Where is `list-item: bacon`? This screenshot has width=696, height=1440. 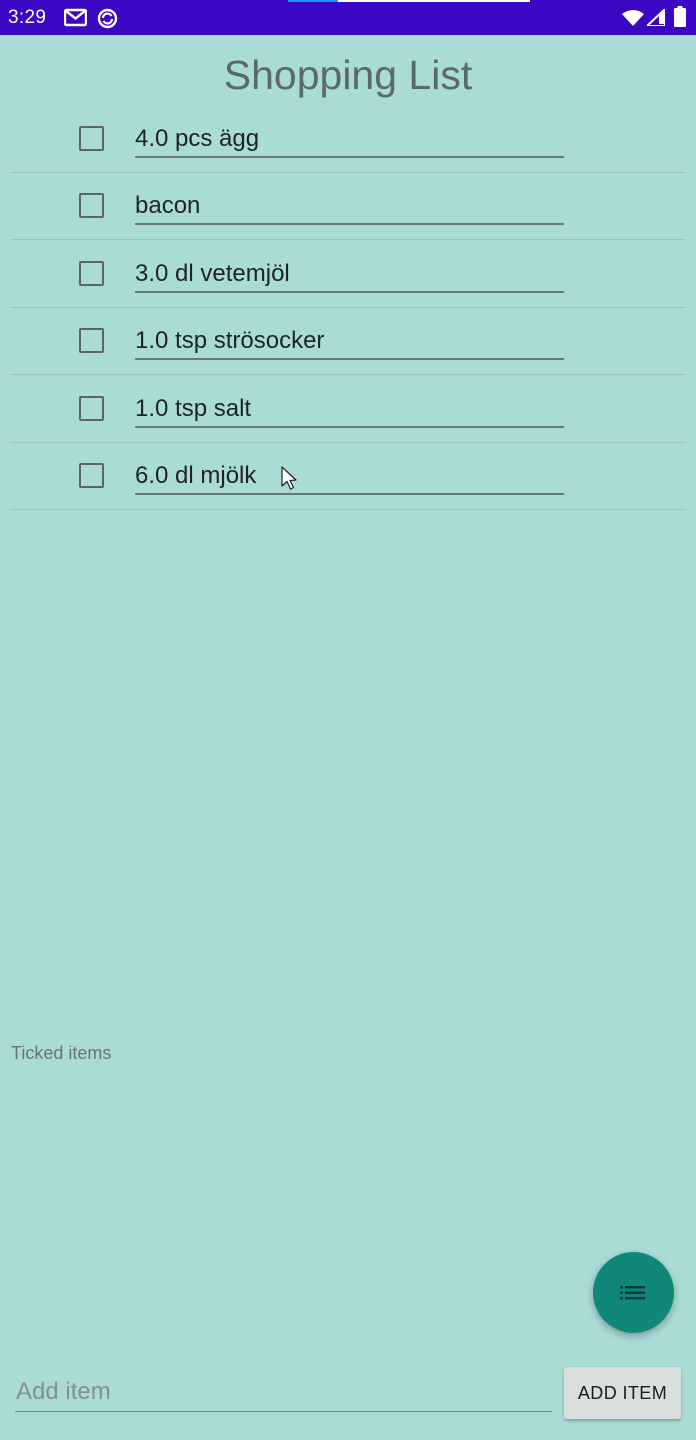
list-item: bacon is located at coordinates (348, 206).